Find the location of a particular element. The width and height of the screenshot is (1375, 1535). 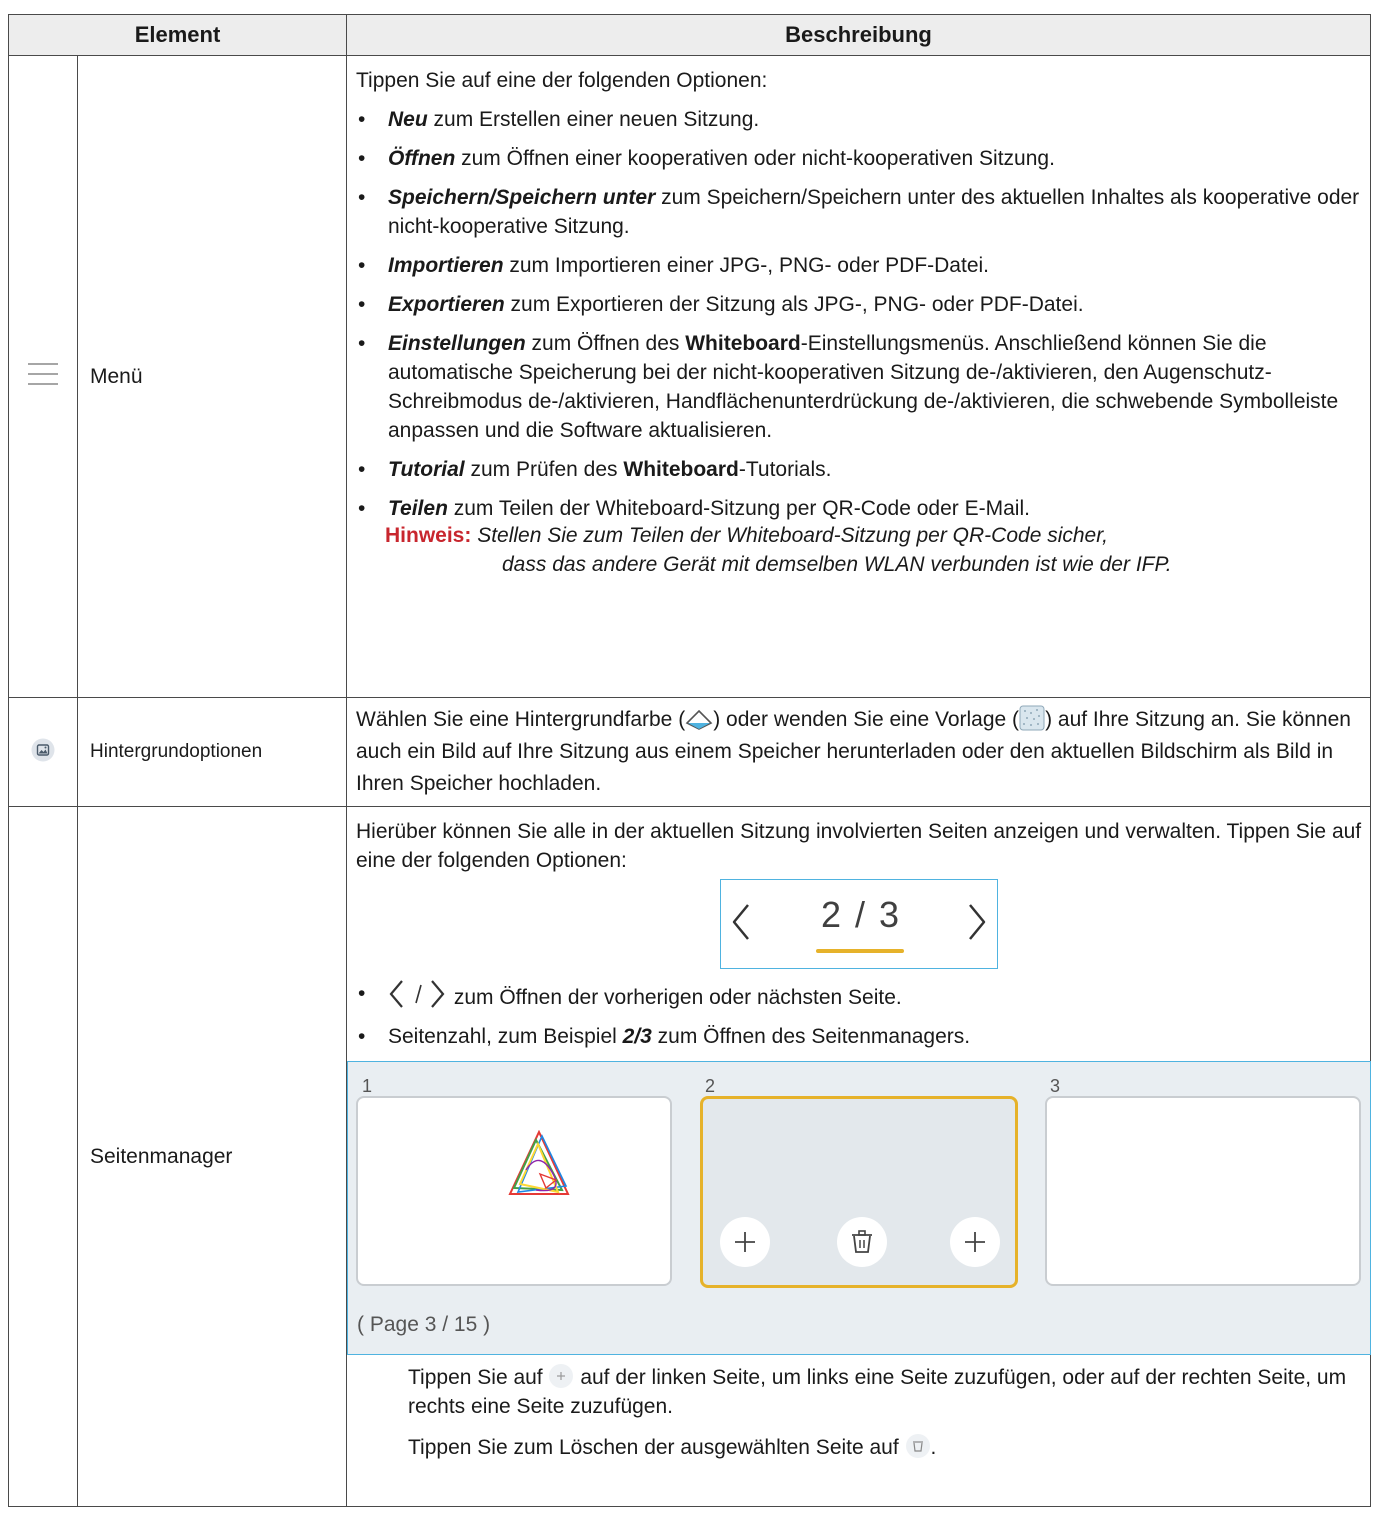

option-text: zum Prüfen des is located at coordinates (544, 469).